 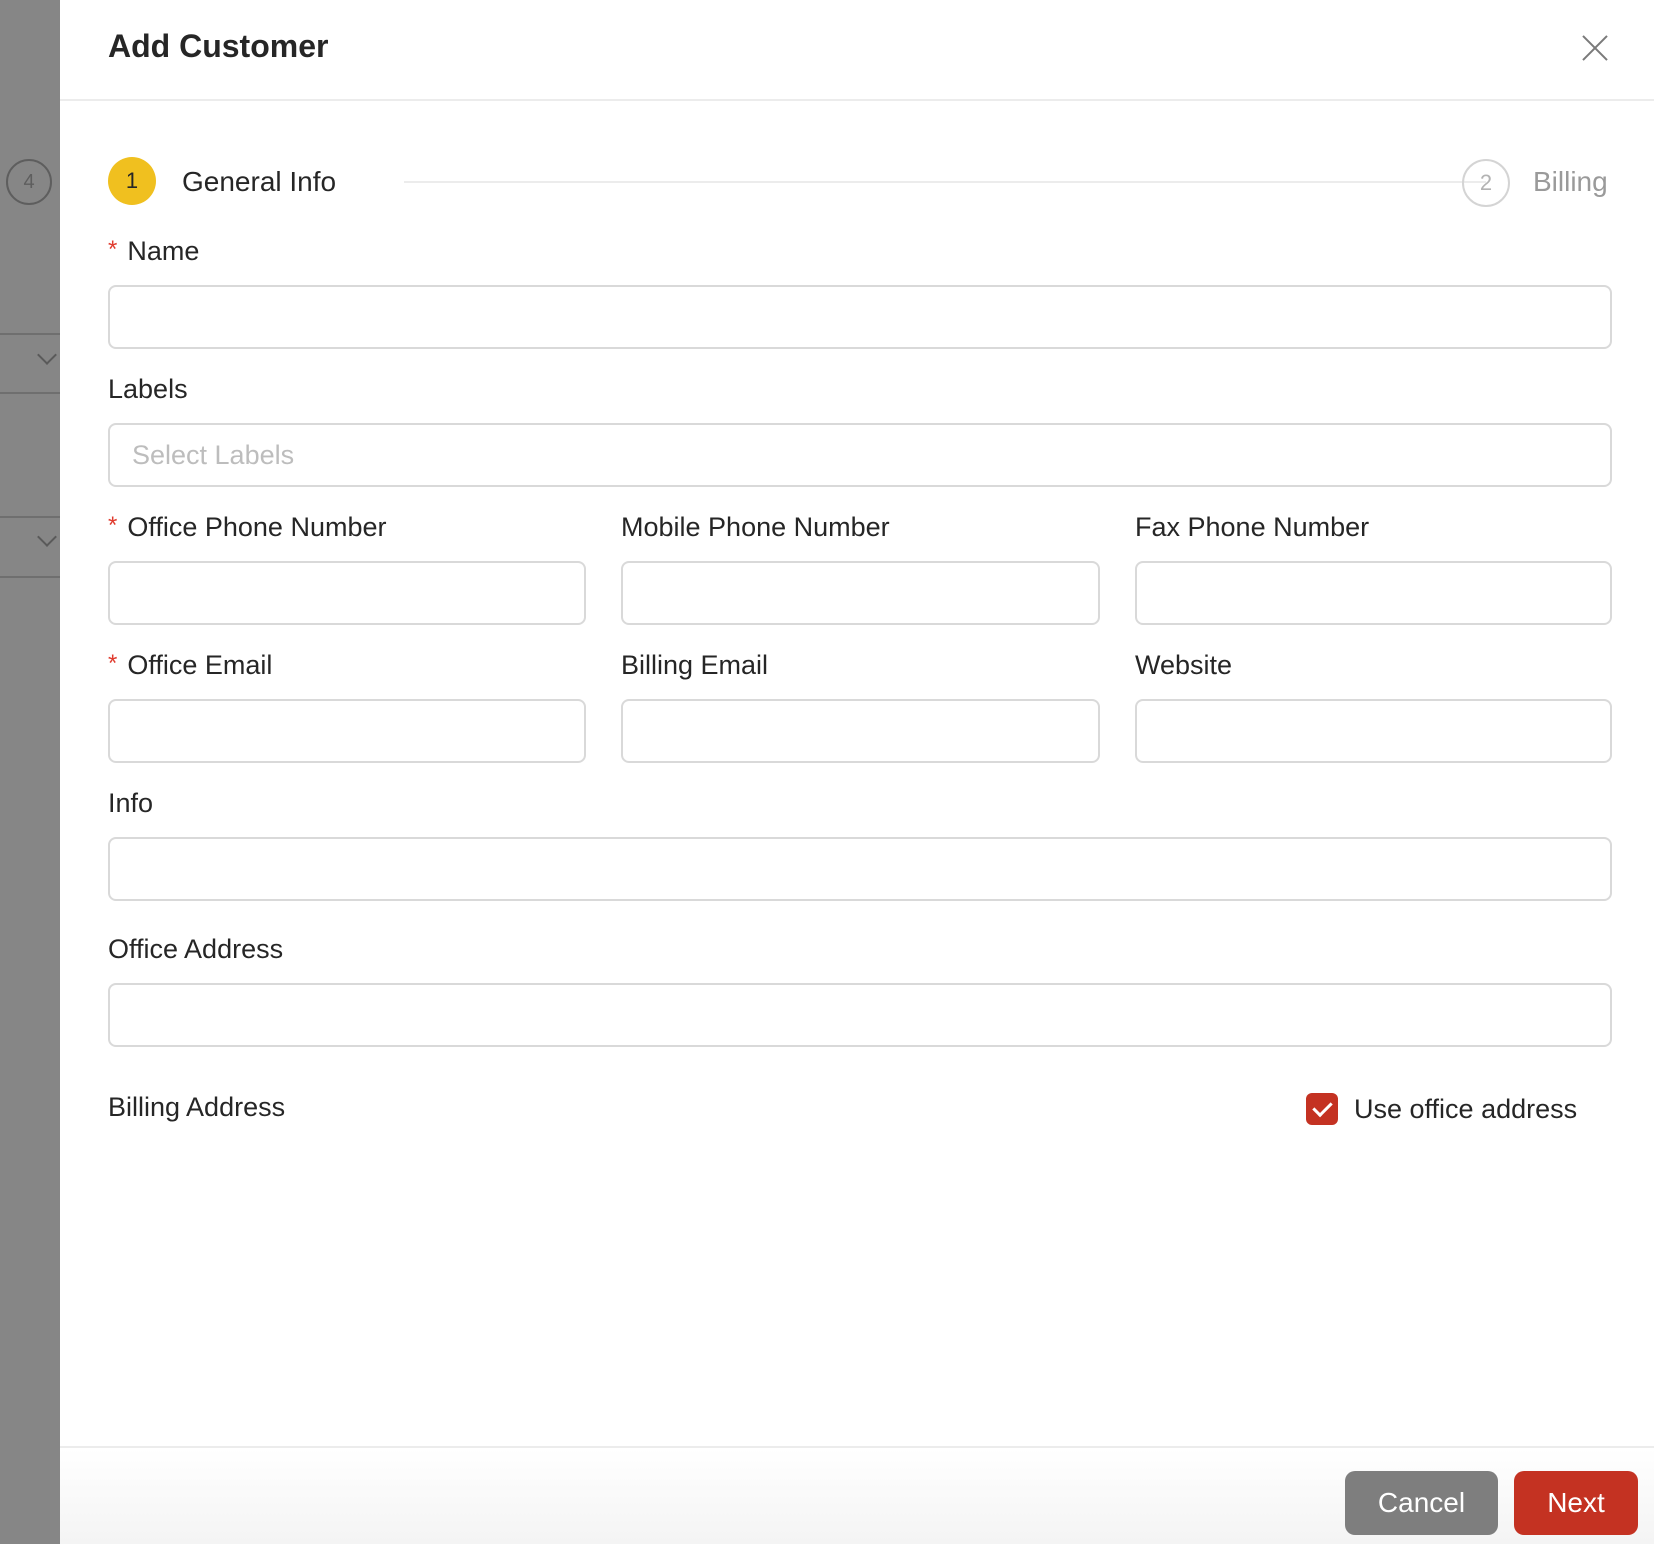 I want to click on billing-email-label: Billing Email, so click(x=695, y=665).